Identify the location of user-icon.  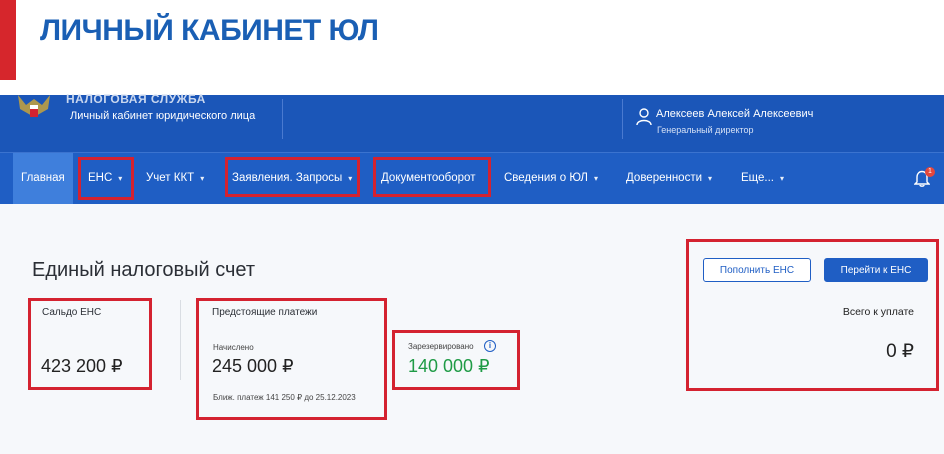
(644, 117).